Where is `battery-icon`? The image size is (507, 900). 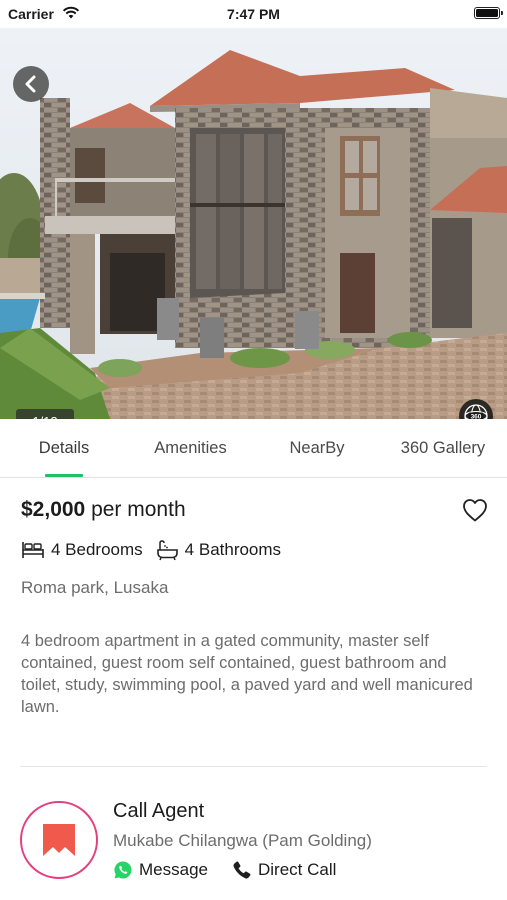 battery-icon is located at coordinates (488, 13).